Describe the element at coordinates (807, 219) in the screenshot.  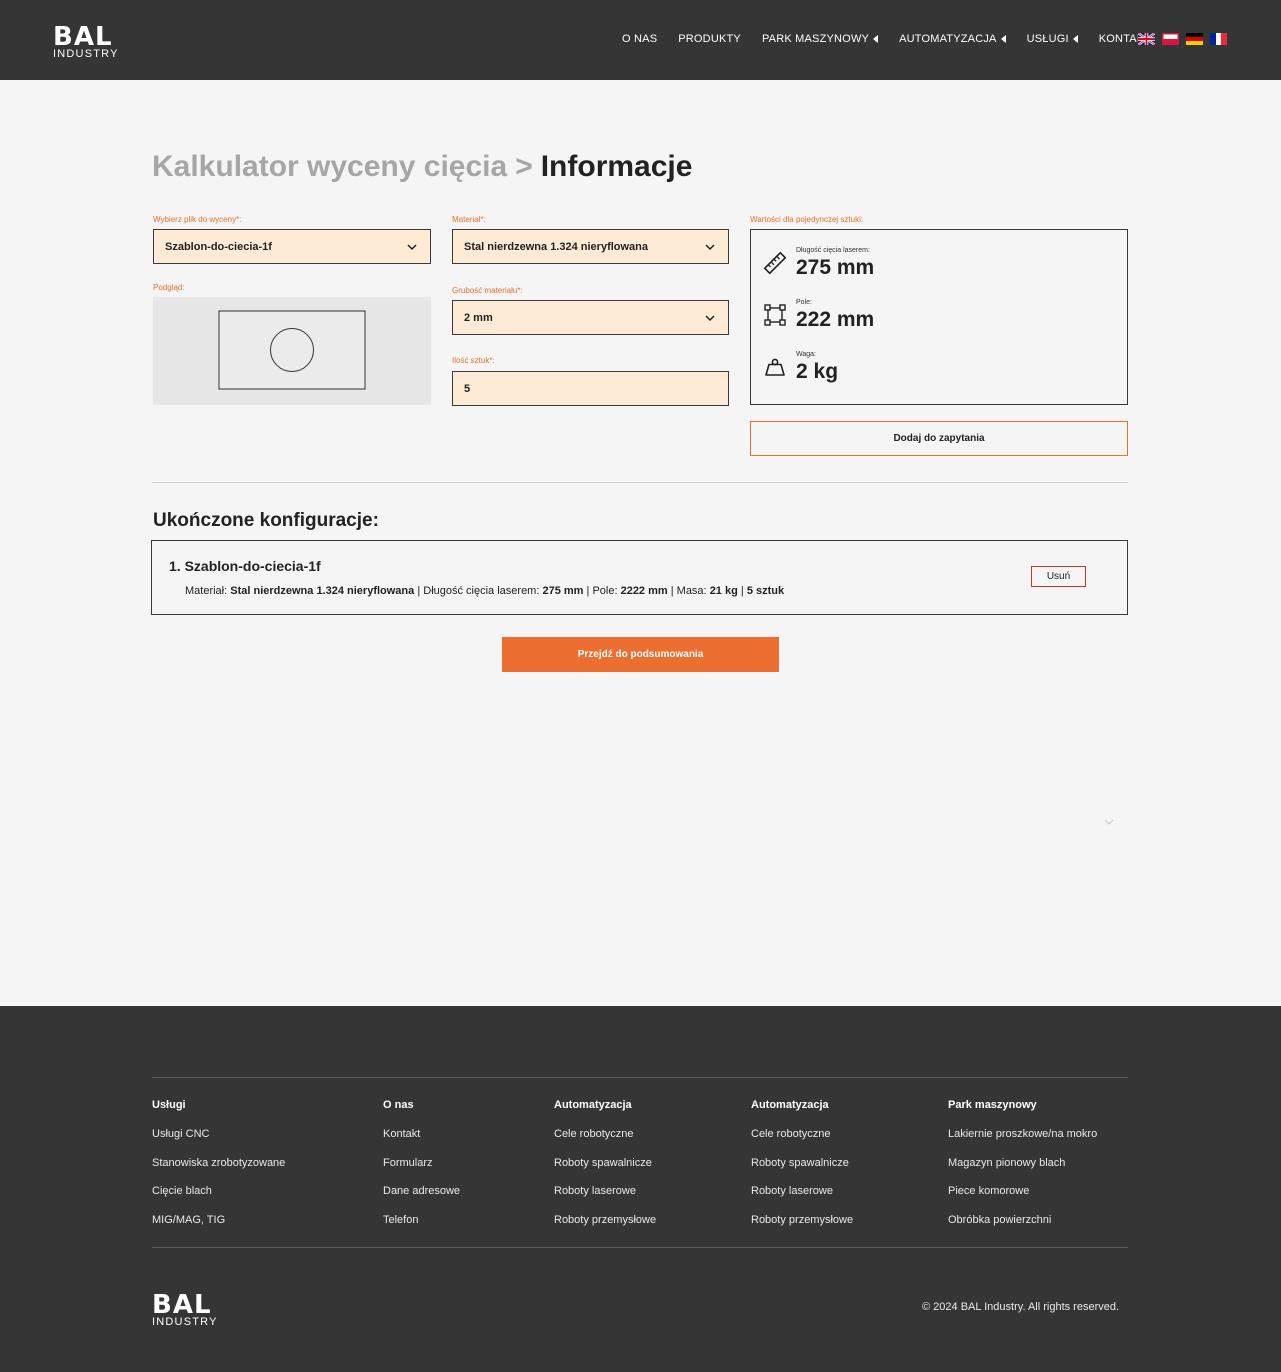
I see `values-heading: Wartości dla pojedynczej sztuki:` at that location.